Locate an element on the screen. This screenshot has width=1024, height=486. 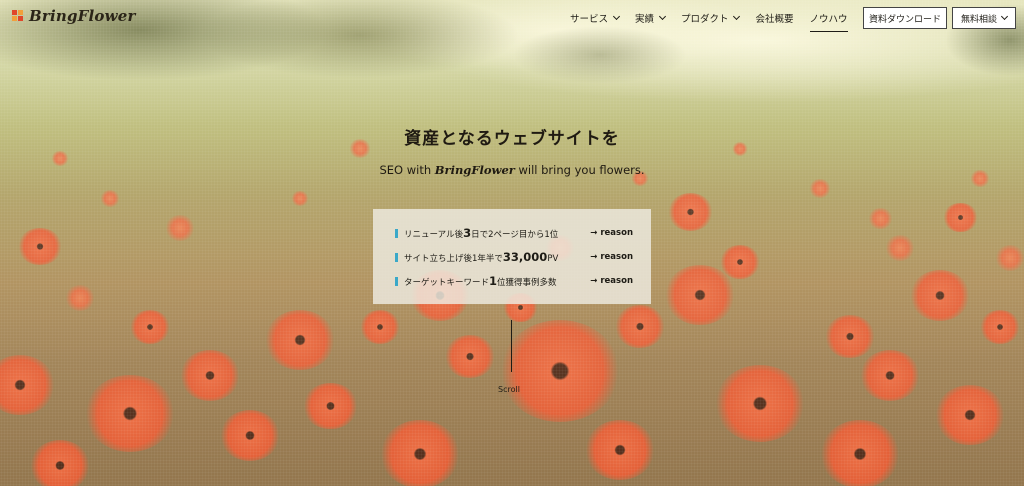
free-consultation-button: 無料相談 is located at coordinates (984, 18).